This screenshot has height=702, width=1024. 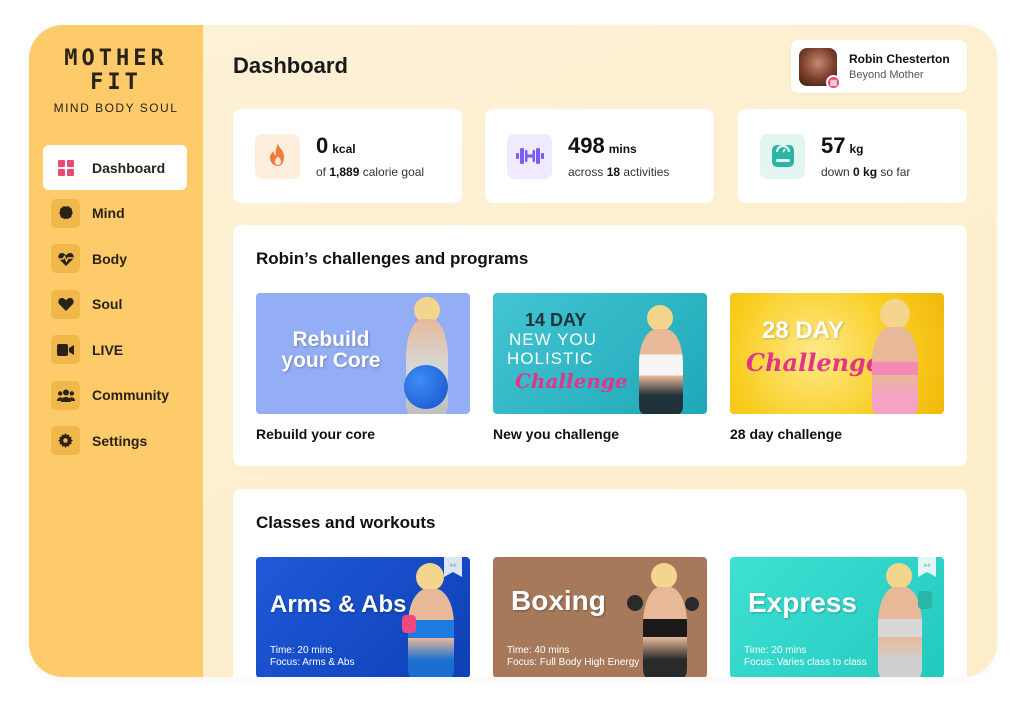 What do you see at coordinates (130, 395) in the screenshot?
I see `sidebar-item-label: Community` at bounding box center [130, 395].